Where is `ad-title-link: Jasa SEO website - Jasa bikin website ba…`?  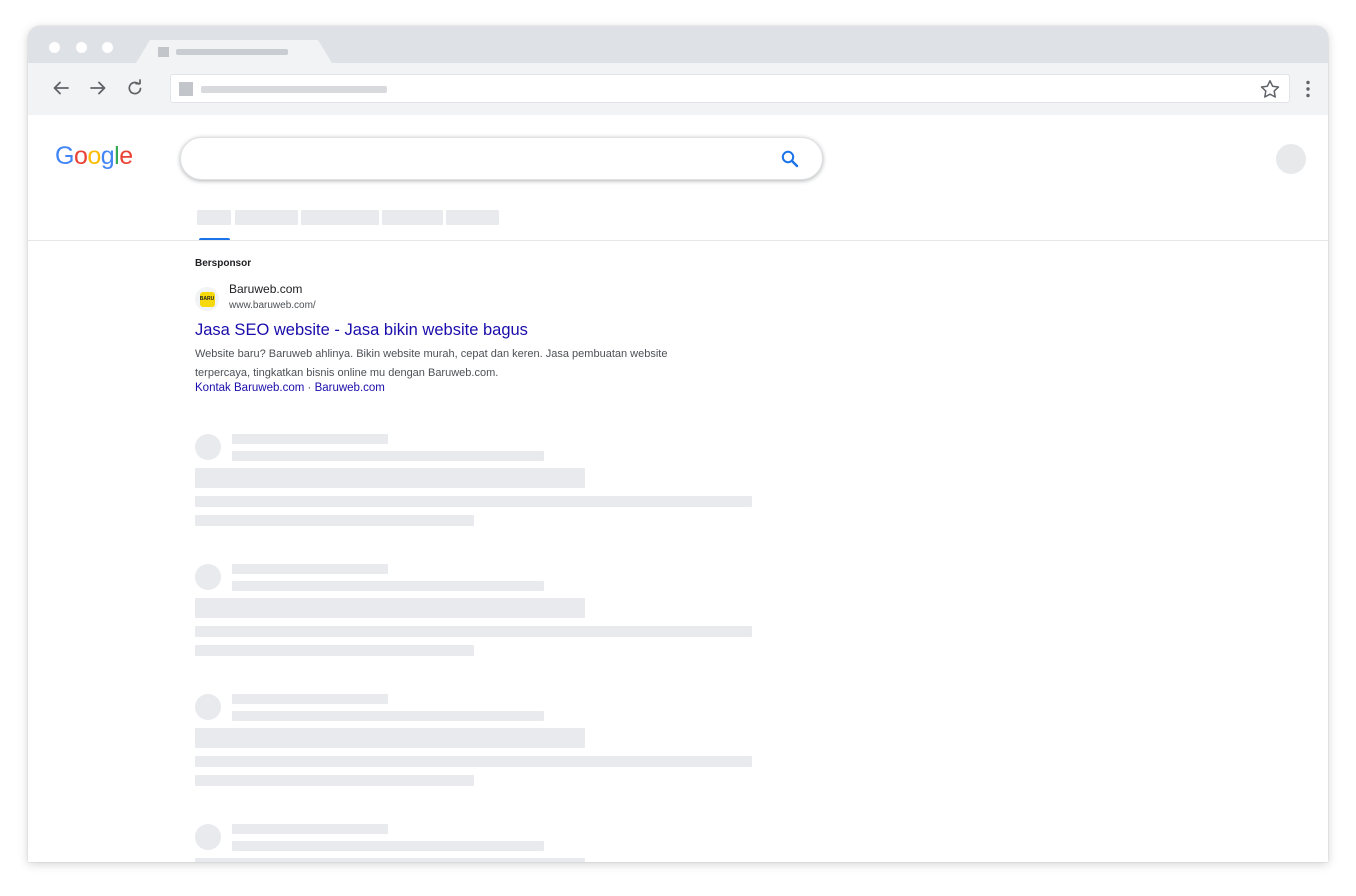
ad-title-link: Jasa SEO website - Jasa bikin website ba… is located at coordinates (361, 330).